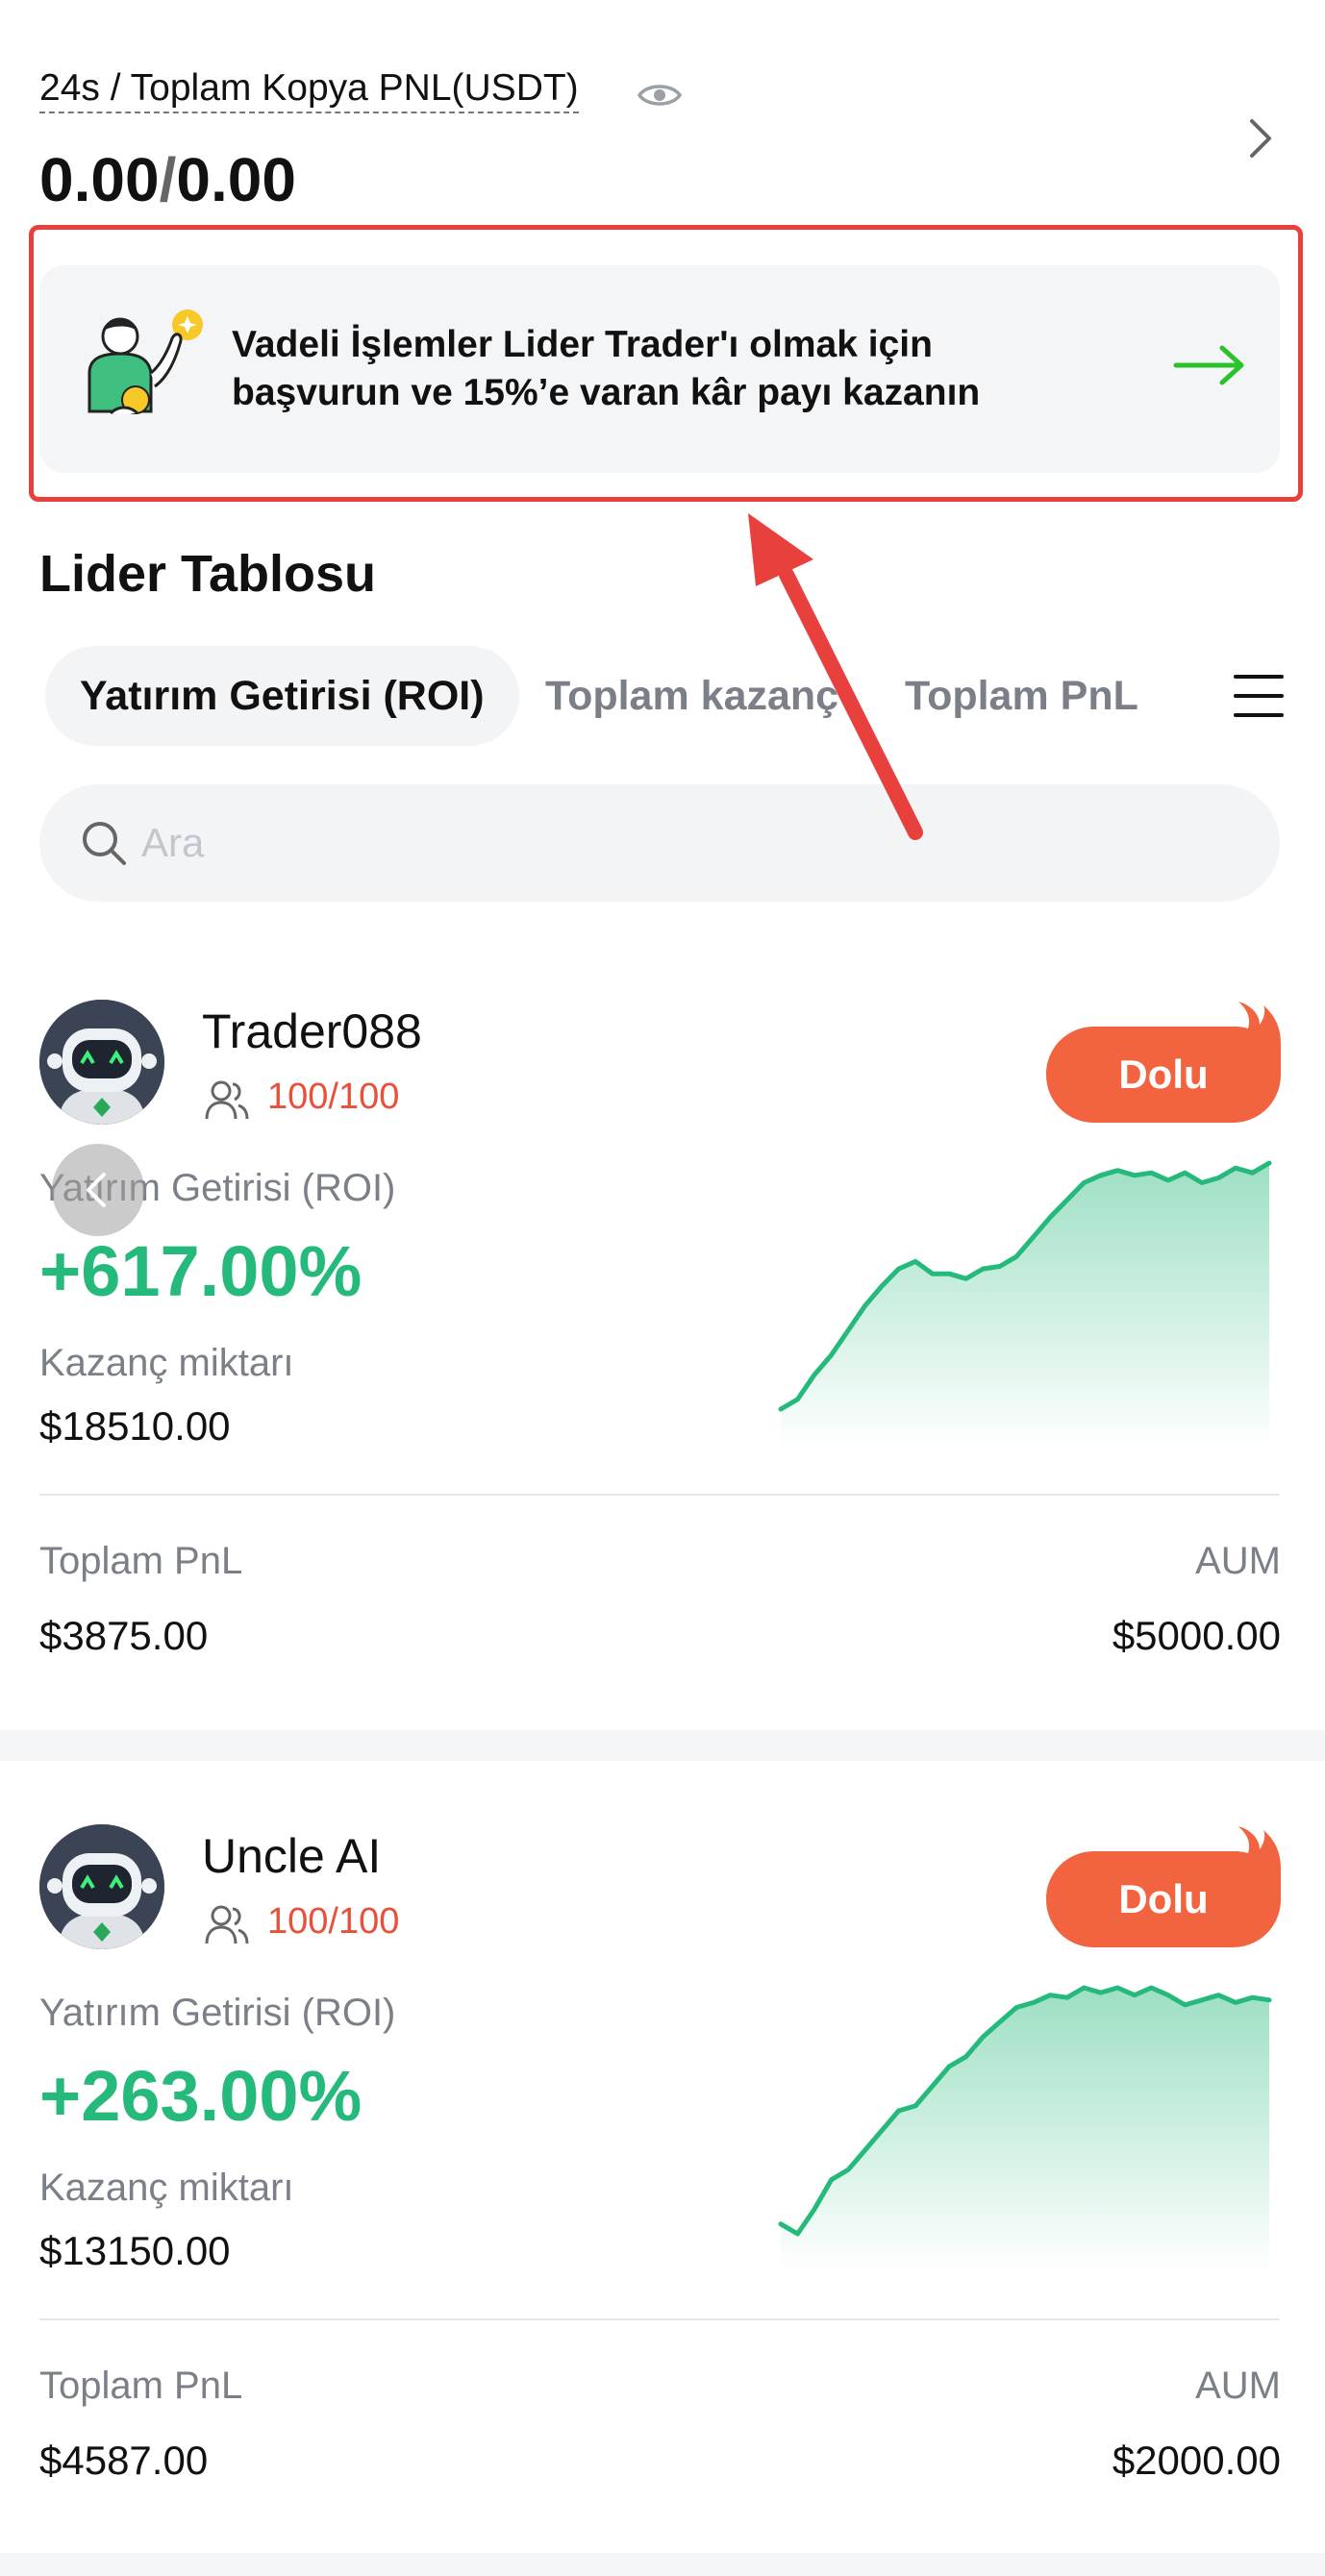  I want to click on trader-name: Trader088, so click(312, 1031).